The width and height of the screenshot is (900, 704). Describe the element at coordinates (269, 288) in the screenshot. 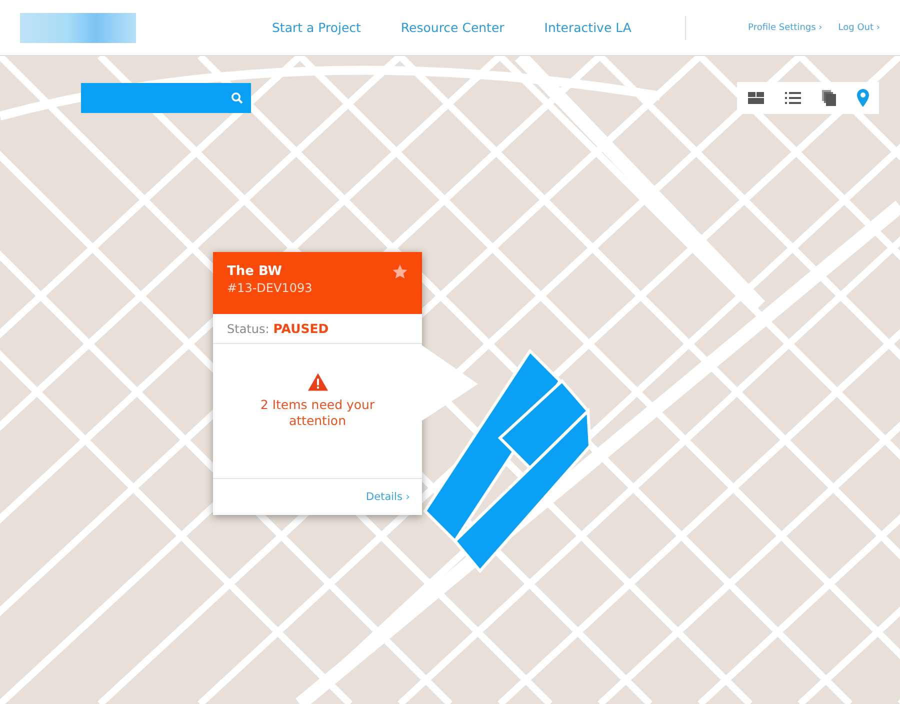

I see `project-id: #13-DEV1093` at that location.